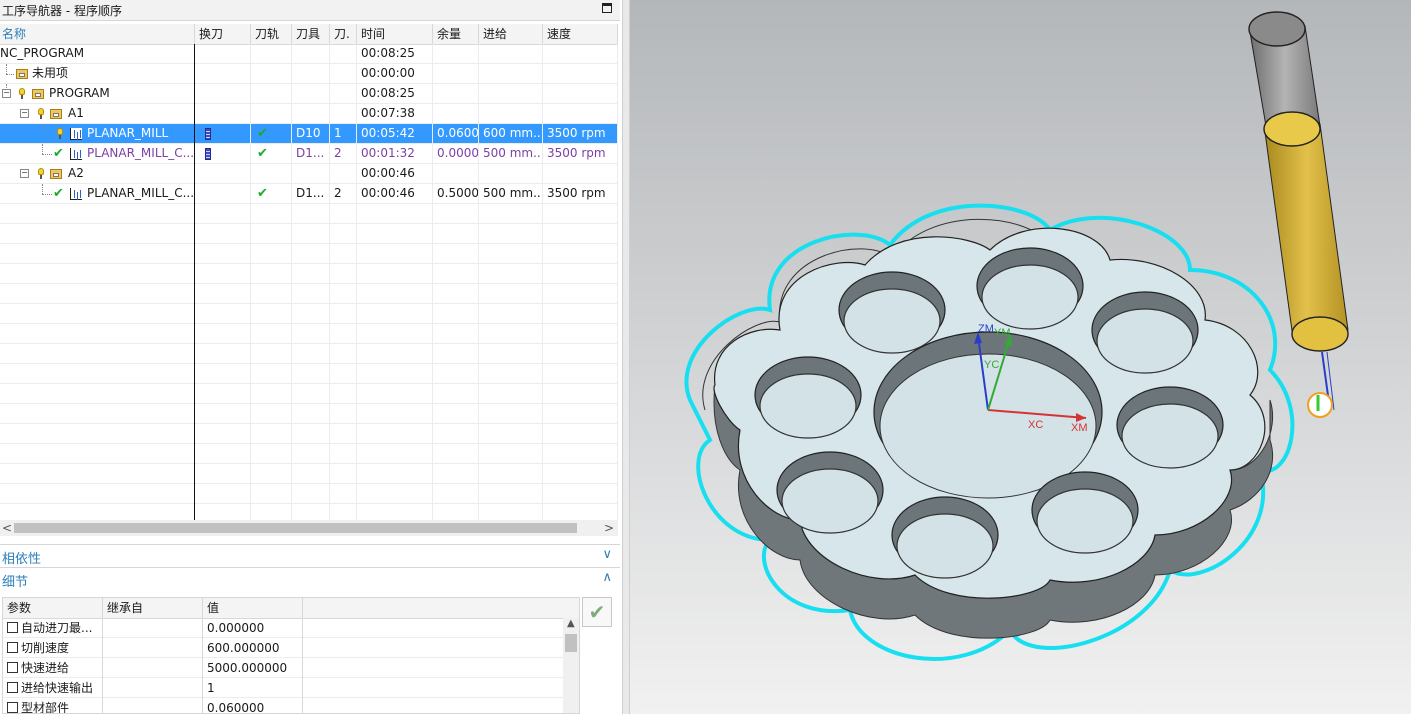 Image resolution: width=1411 pixels, height=717 pixels. I want to click on axis-label-xc: XC, so click(1035, 425).